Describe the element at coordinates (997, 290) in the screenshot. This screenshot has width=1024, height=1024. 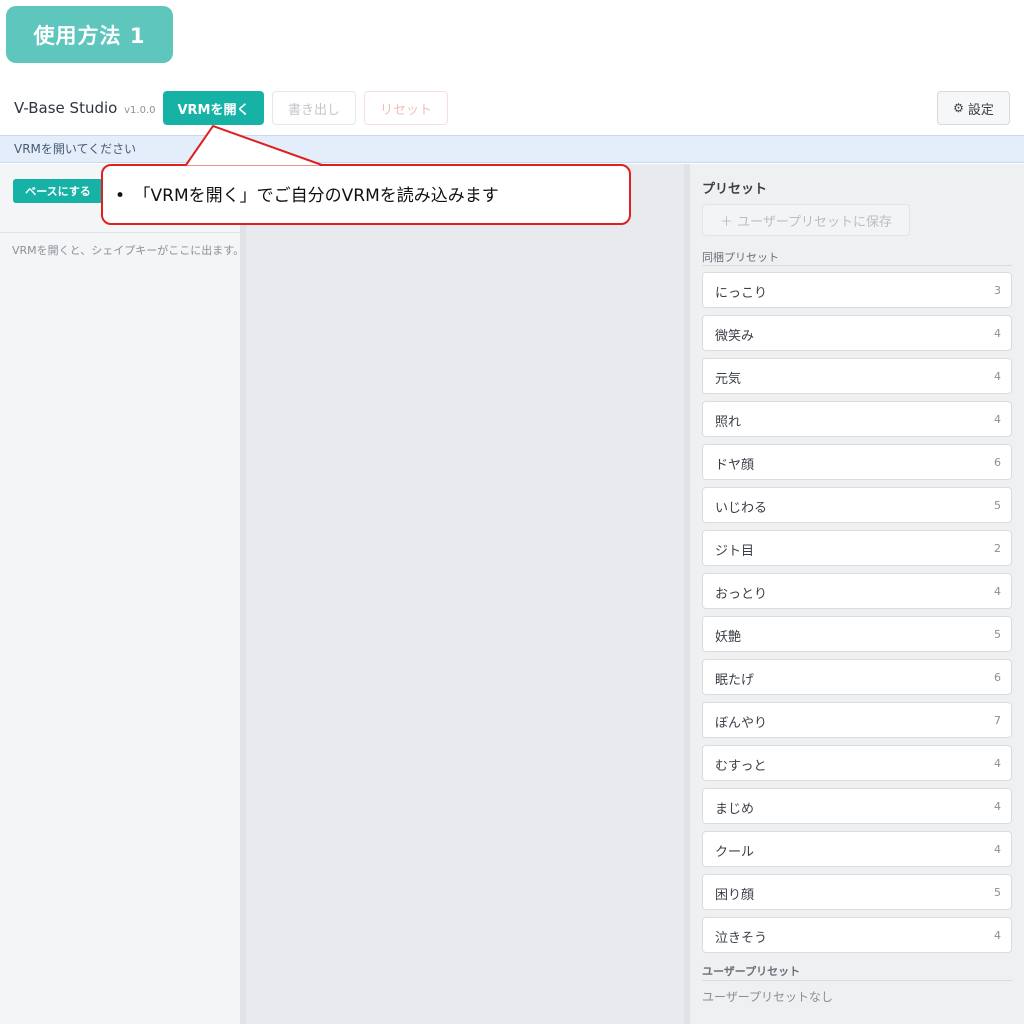
I see `preset-count: 3` at that location.